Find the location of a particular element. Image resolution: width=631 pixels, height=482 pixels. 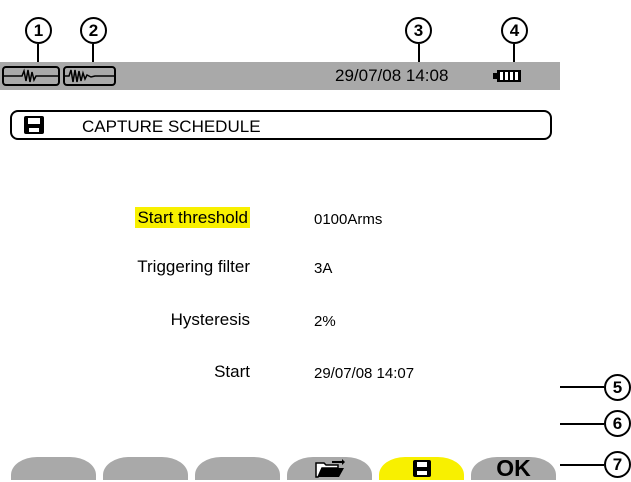

callout-2: 2 is located at coordinates (93, 30).